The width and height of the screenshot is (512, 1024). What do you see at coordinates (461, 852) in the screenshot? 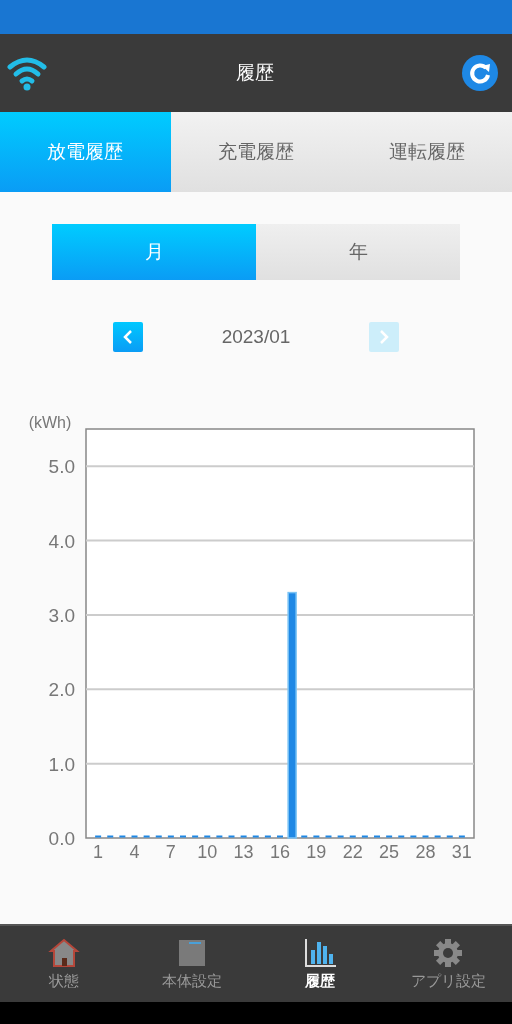
I see `x-tick-label: 31` at bounding box center [461, 852].